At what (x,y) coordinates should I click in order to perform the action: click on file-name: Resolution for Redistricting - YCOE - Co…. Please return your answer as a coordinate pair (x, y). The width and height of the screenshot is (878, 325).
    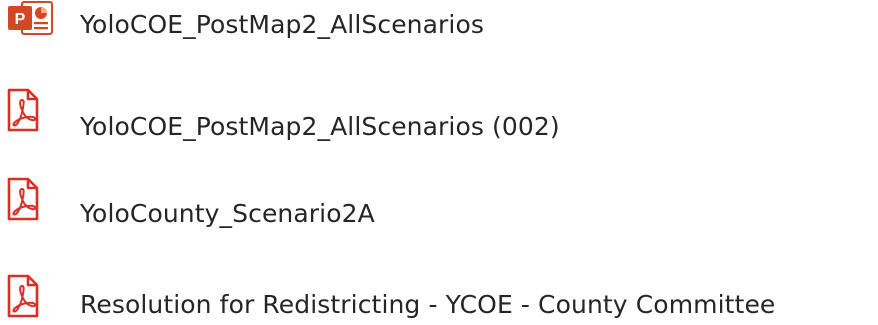
    Looking at the image, I should click on (428, 304).